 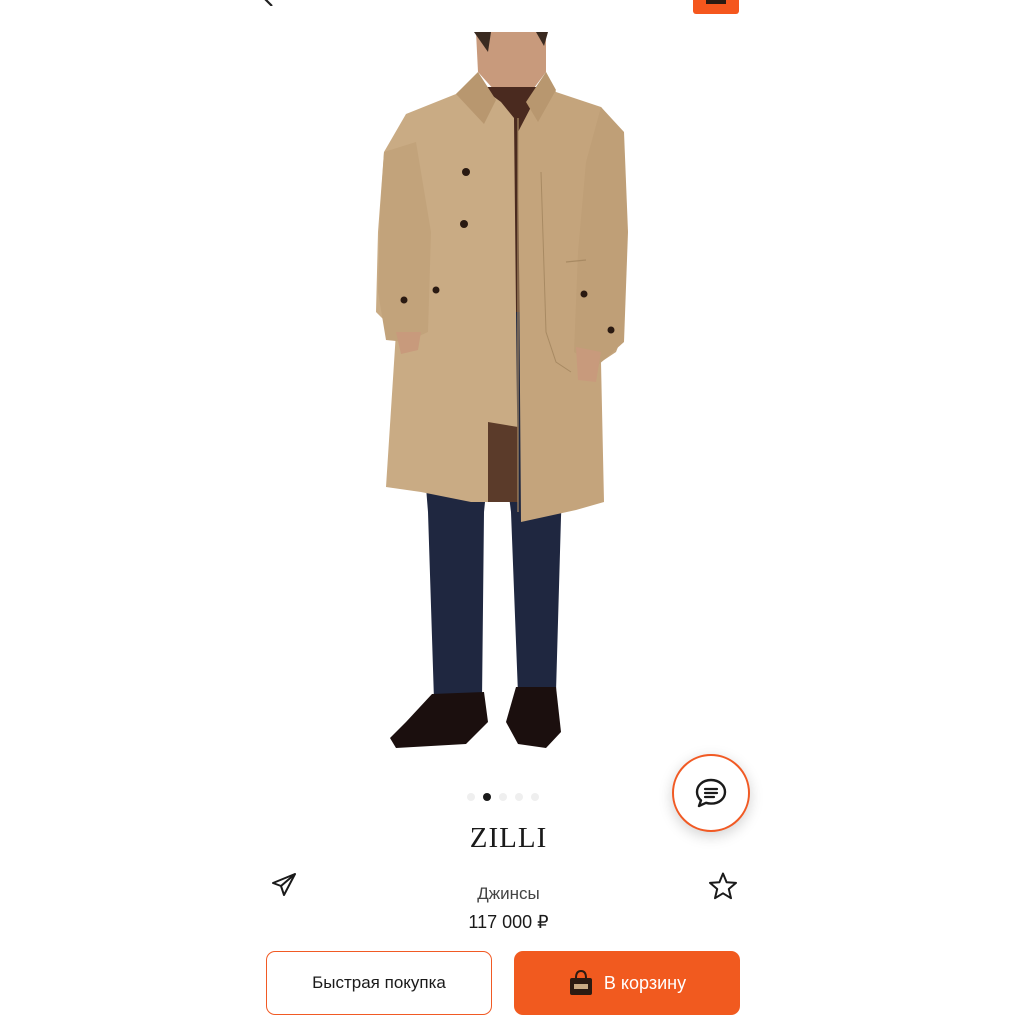 I want to click on quick-buy-button: Быстрая покупка, so click(x=379, y=983).